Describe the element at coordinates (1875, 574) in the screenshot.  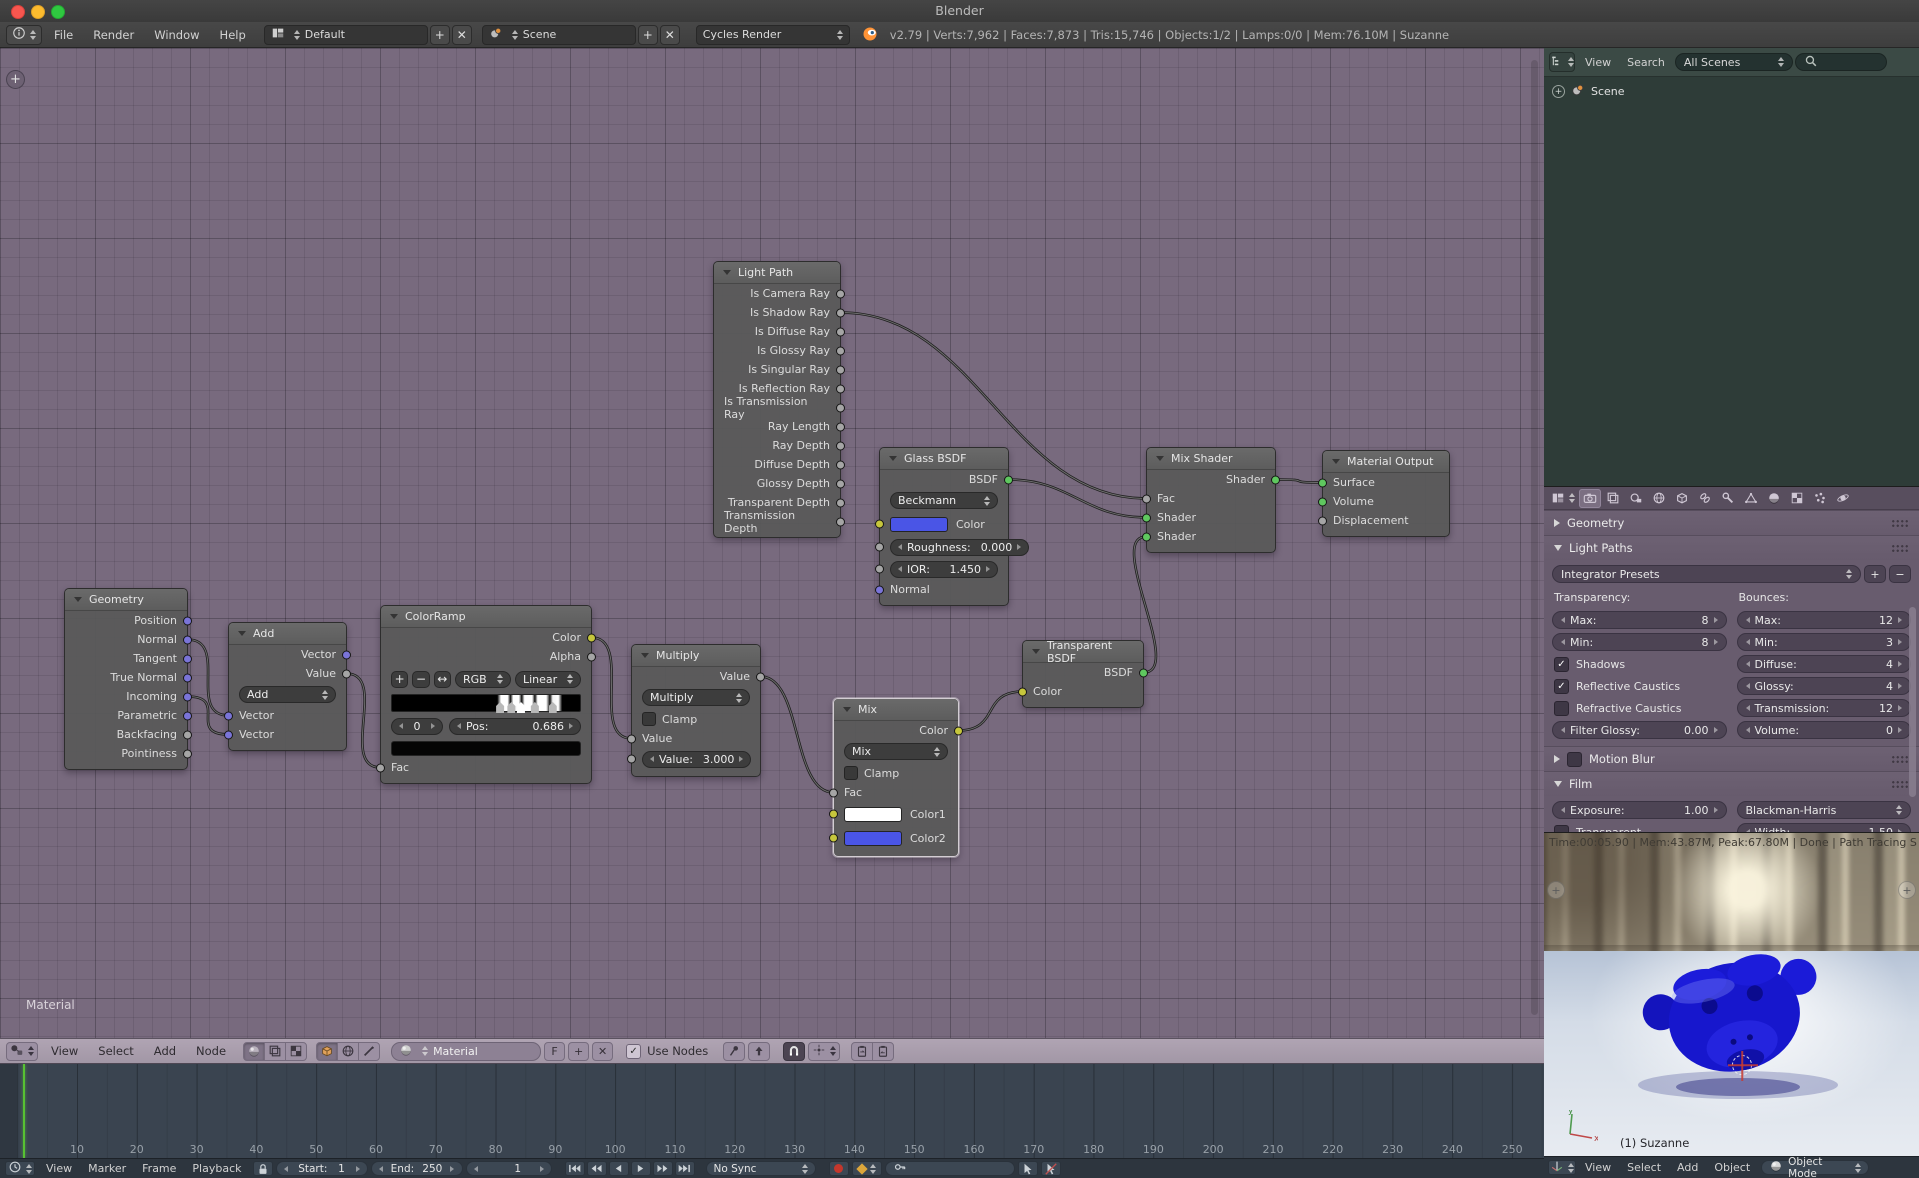
I see `add-preset-button: +` at that location.